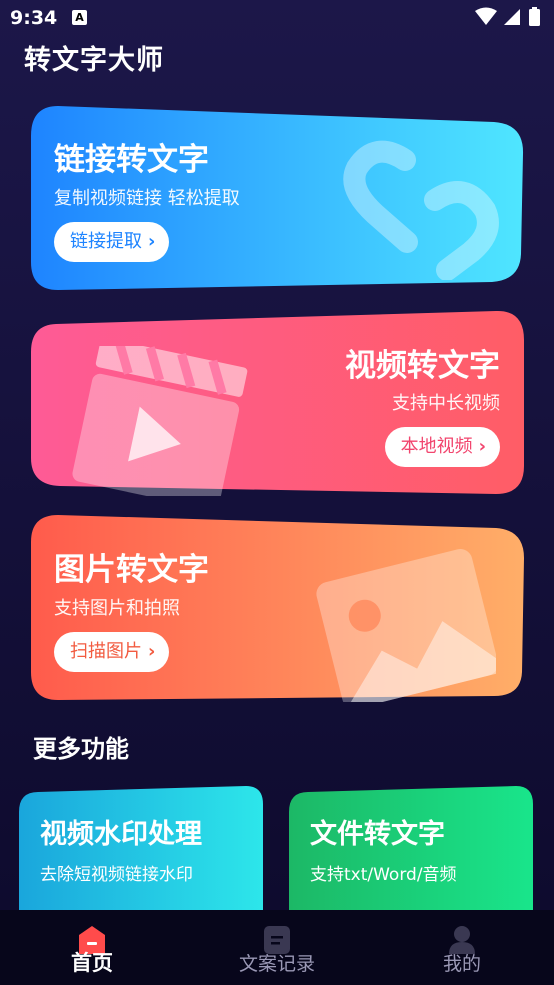  What do you see at coordinates (79, 17) in the screenshot?
I see `notification-icon: A` at bounding box center [79, 17].